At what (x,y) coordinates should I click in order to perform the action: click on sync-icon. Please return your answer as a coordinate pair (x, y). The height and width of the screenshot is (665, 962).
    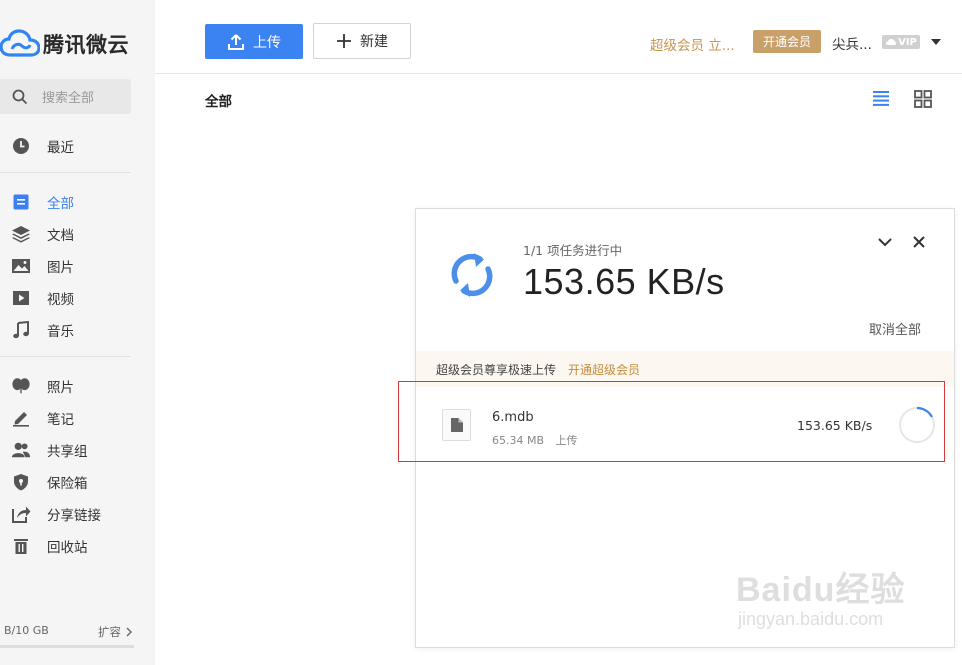
    Looking at the image, I should click on (472, 277).